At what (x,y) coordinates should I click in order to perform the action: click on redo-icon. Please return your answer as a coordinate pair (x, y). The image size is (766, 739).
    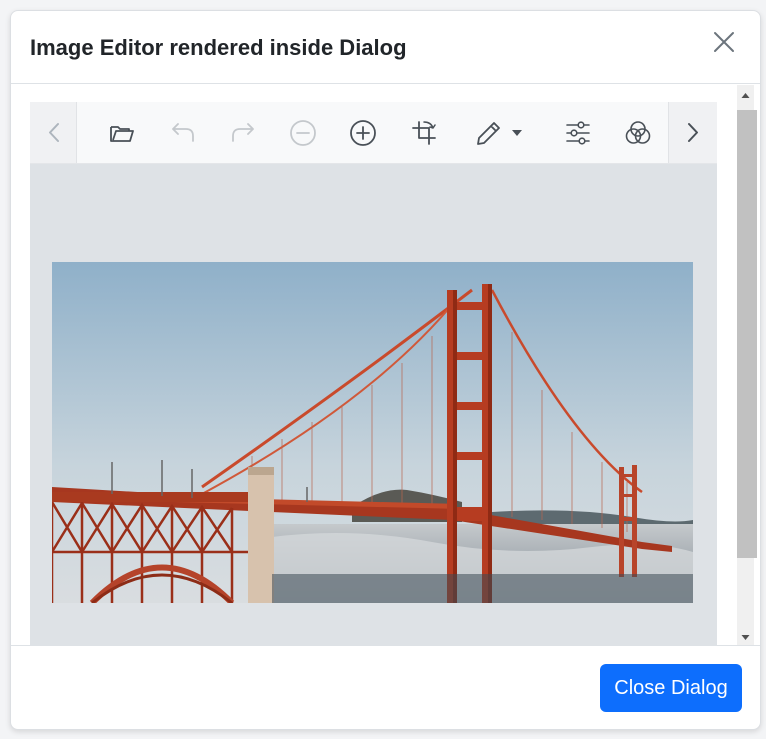
    Looking at the image, I should click on (243, 132).